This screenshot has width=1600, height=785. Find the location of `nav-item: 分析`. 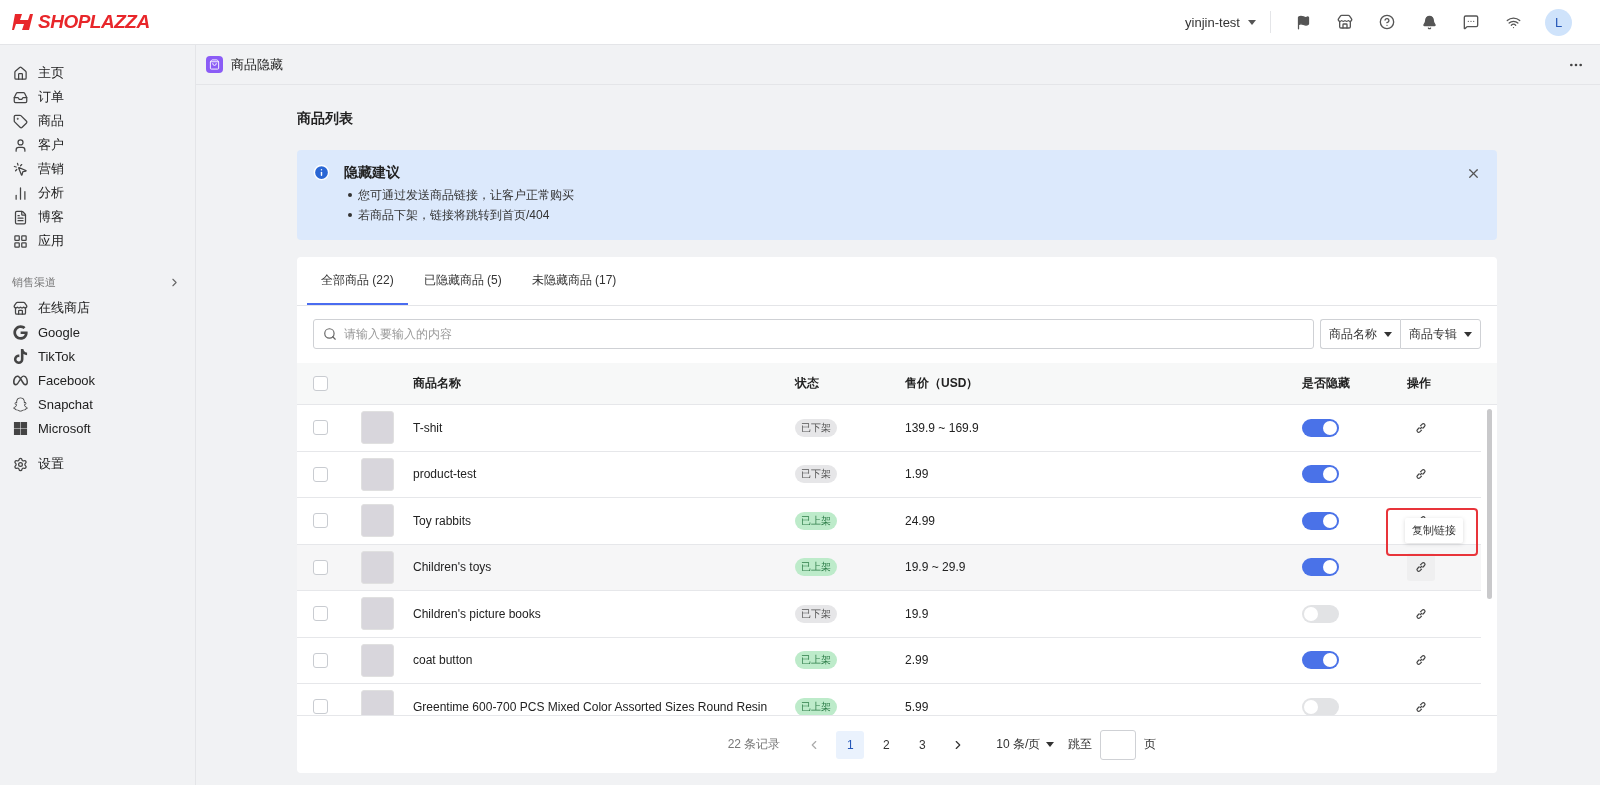

nav-item: 分析 is located at coordinates (103, 193).